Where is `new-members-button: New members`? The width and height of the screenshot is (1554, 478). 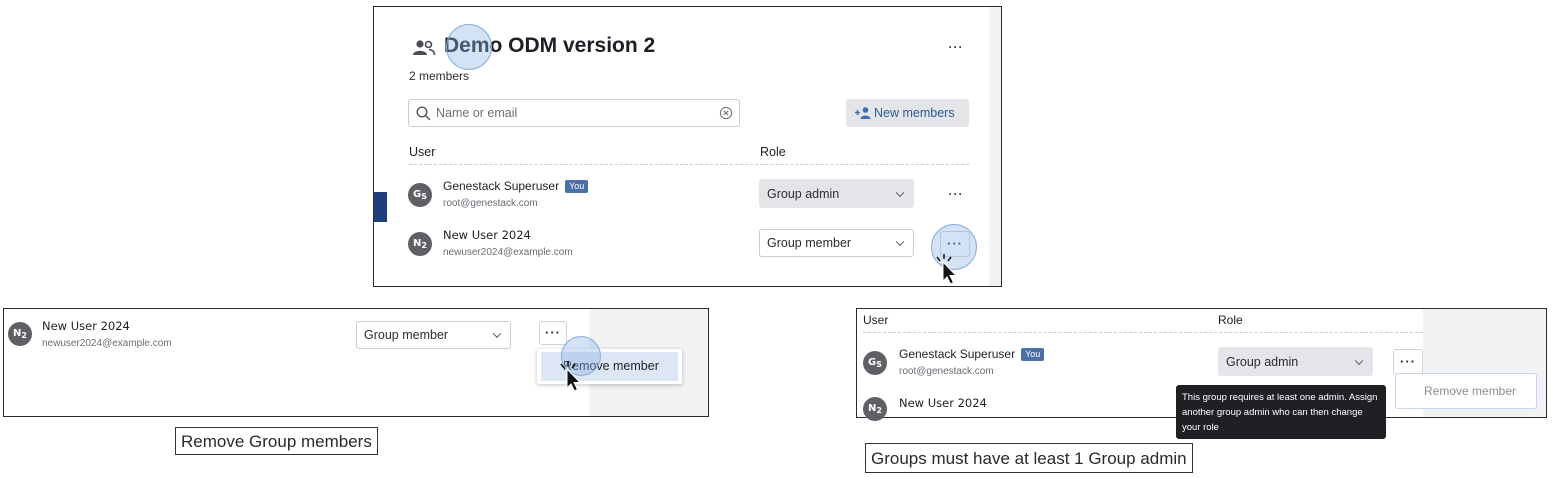 new-members-button: New members is located at coordinates (907, 113).